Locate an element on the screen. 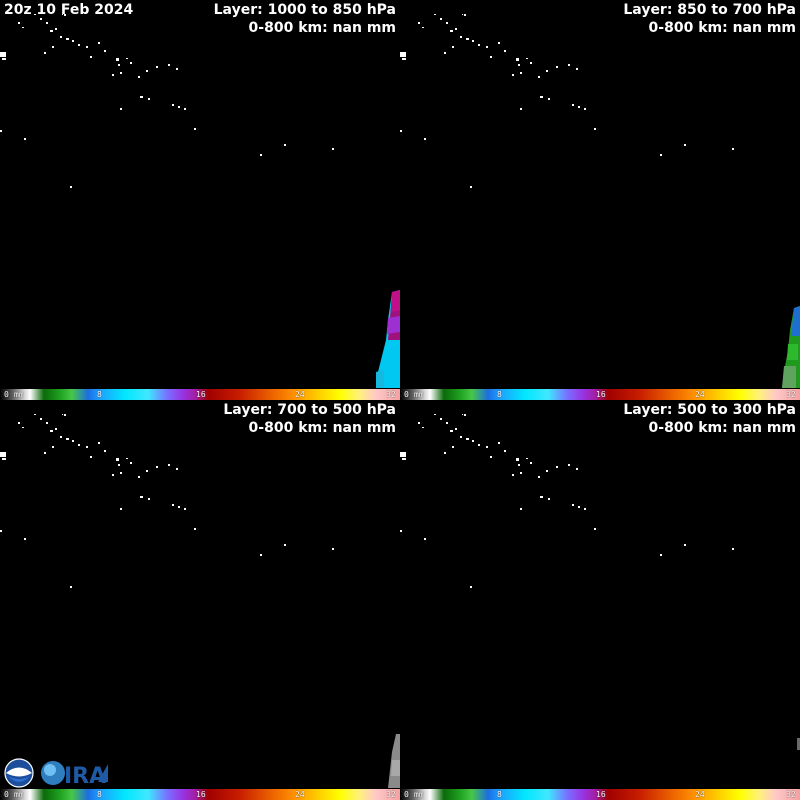 The width and height of the screenshot is (800, 800). layer-title: Layer: 700 to 500 hPa is located at coordinates (309, 410).